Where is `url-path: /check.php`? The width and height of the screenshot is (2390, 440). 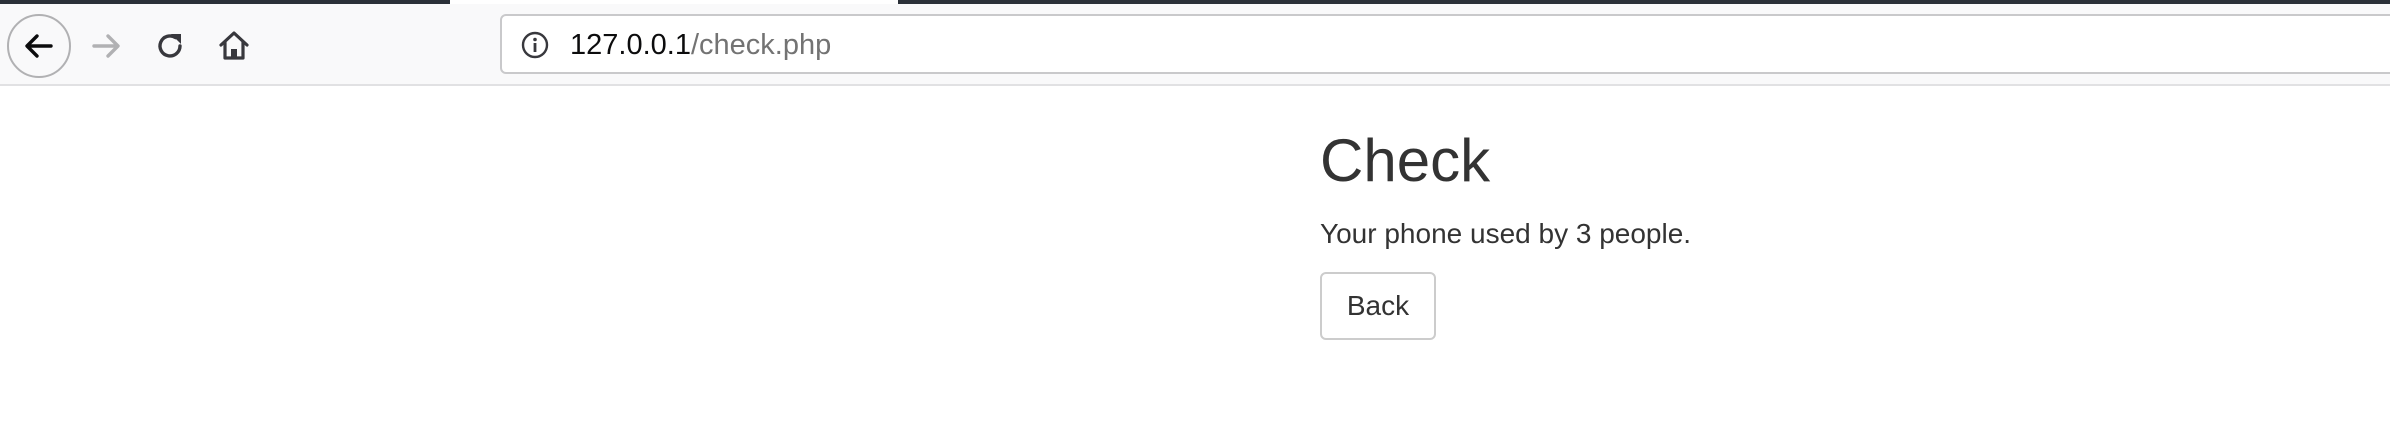
url-path: /check.php is located at coordinates (761, 45).